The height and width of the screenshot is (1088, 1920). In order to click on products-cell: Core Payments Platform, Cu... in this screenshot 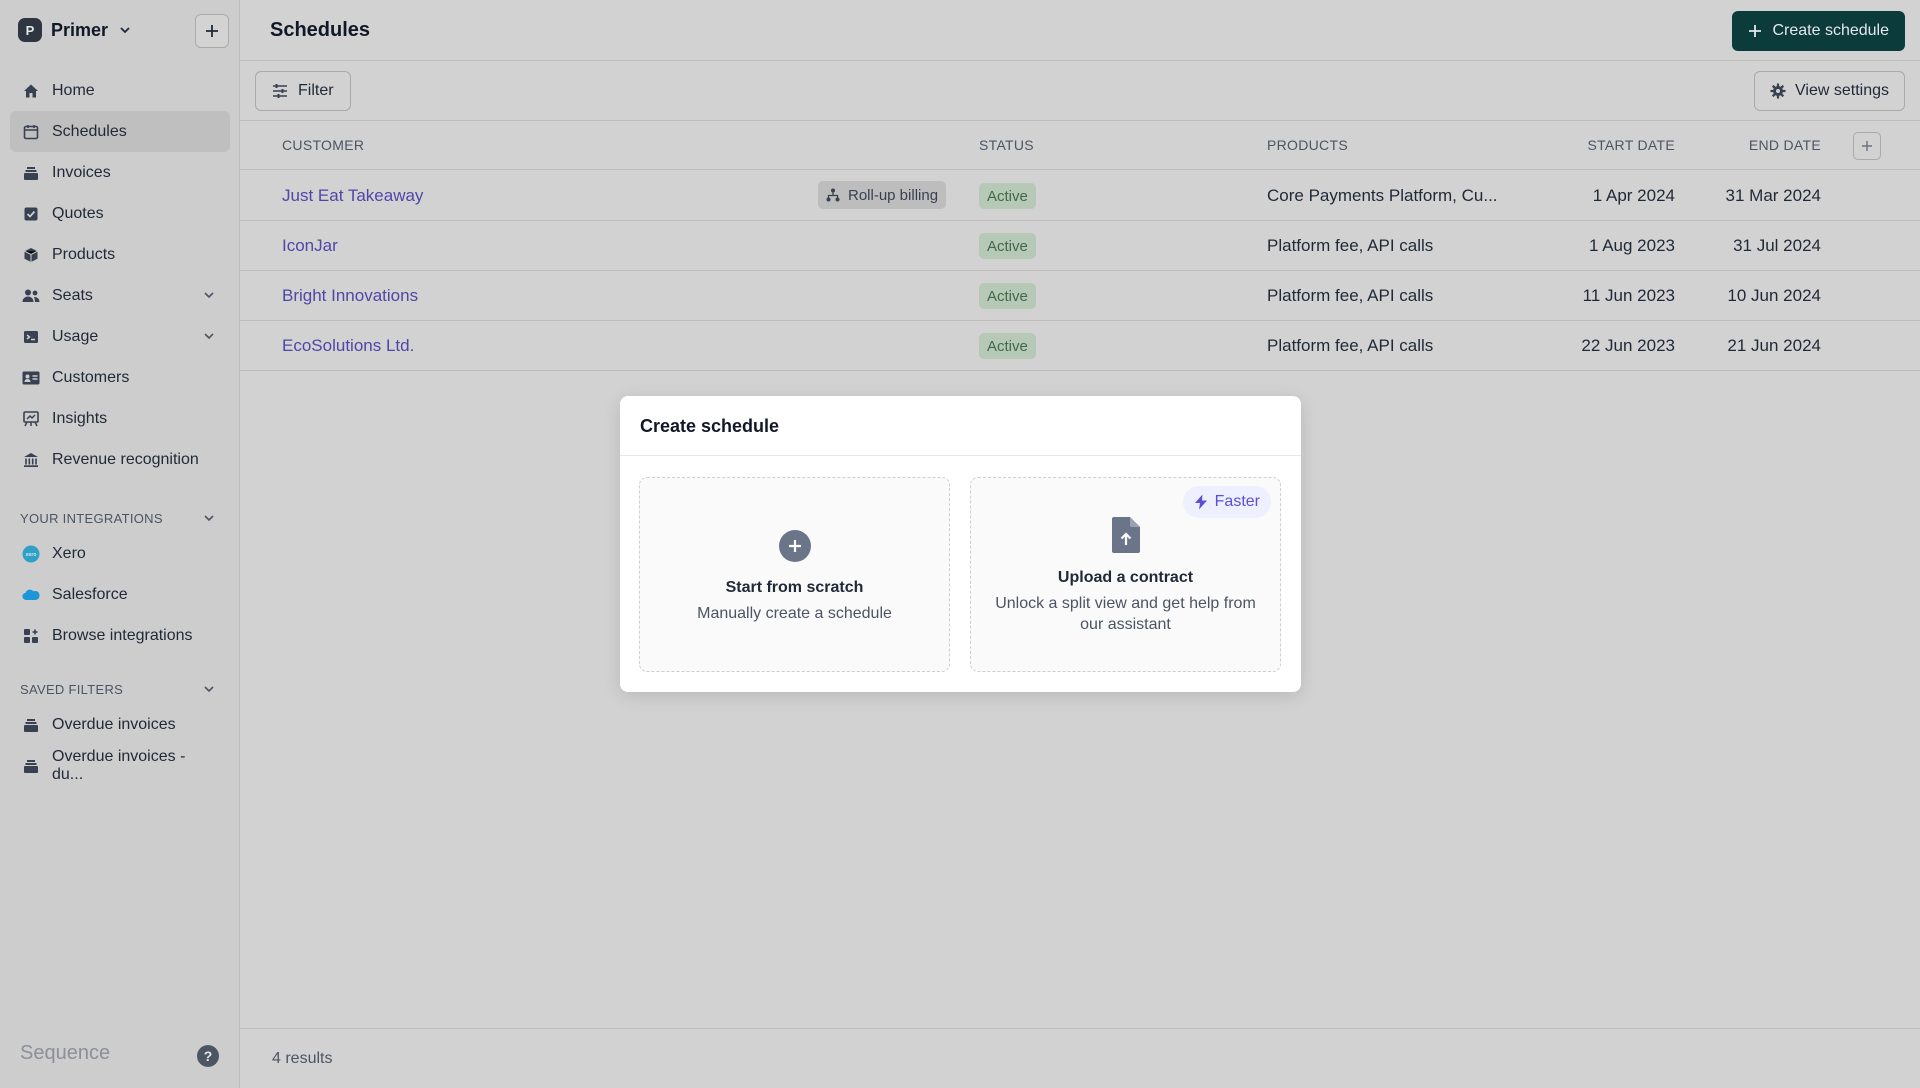, I will do `click(1382, 195)`.